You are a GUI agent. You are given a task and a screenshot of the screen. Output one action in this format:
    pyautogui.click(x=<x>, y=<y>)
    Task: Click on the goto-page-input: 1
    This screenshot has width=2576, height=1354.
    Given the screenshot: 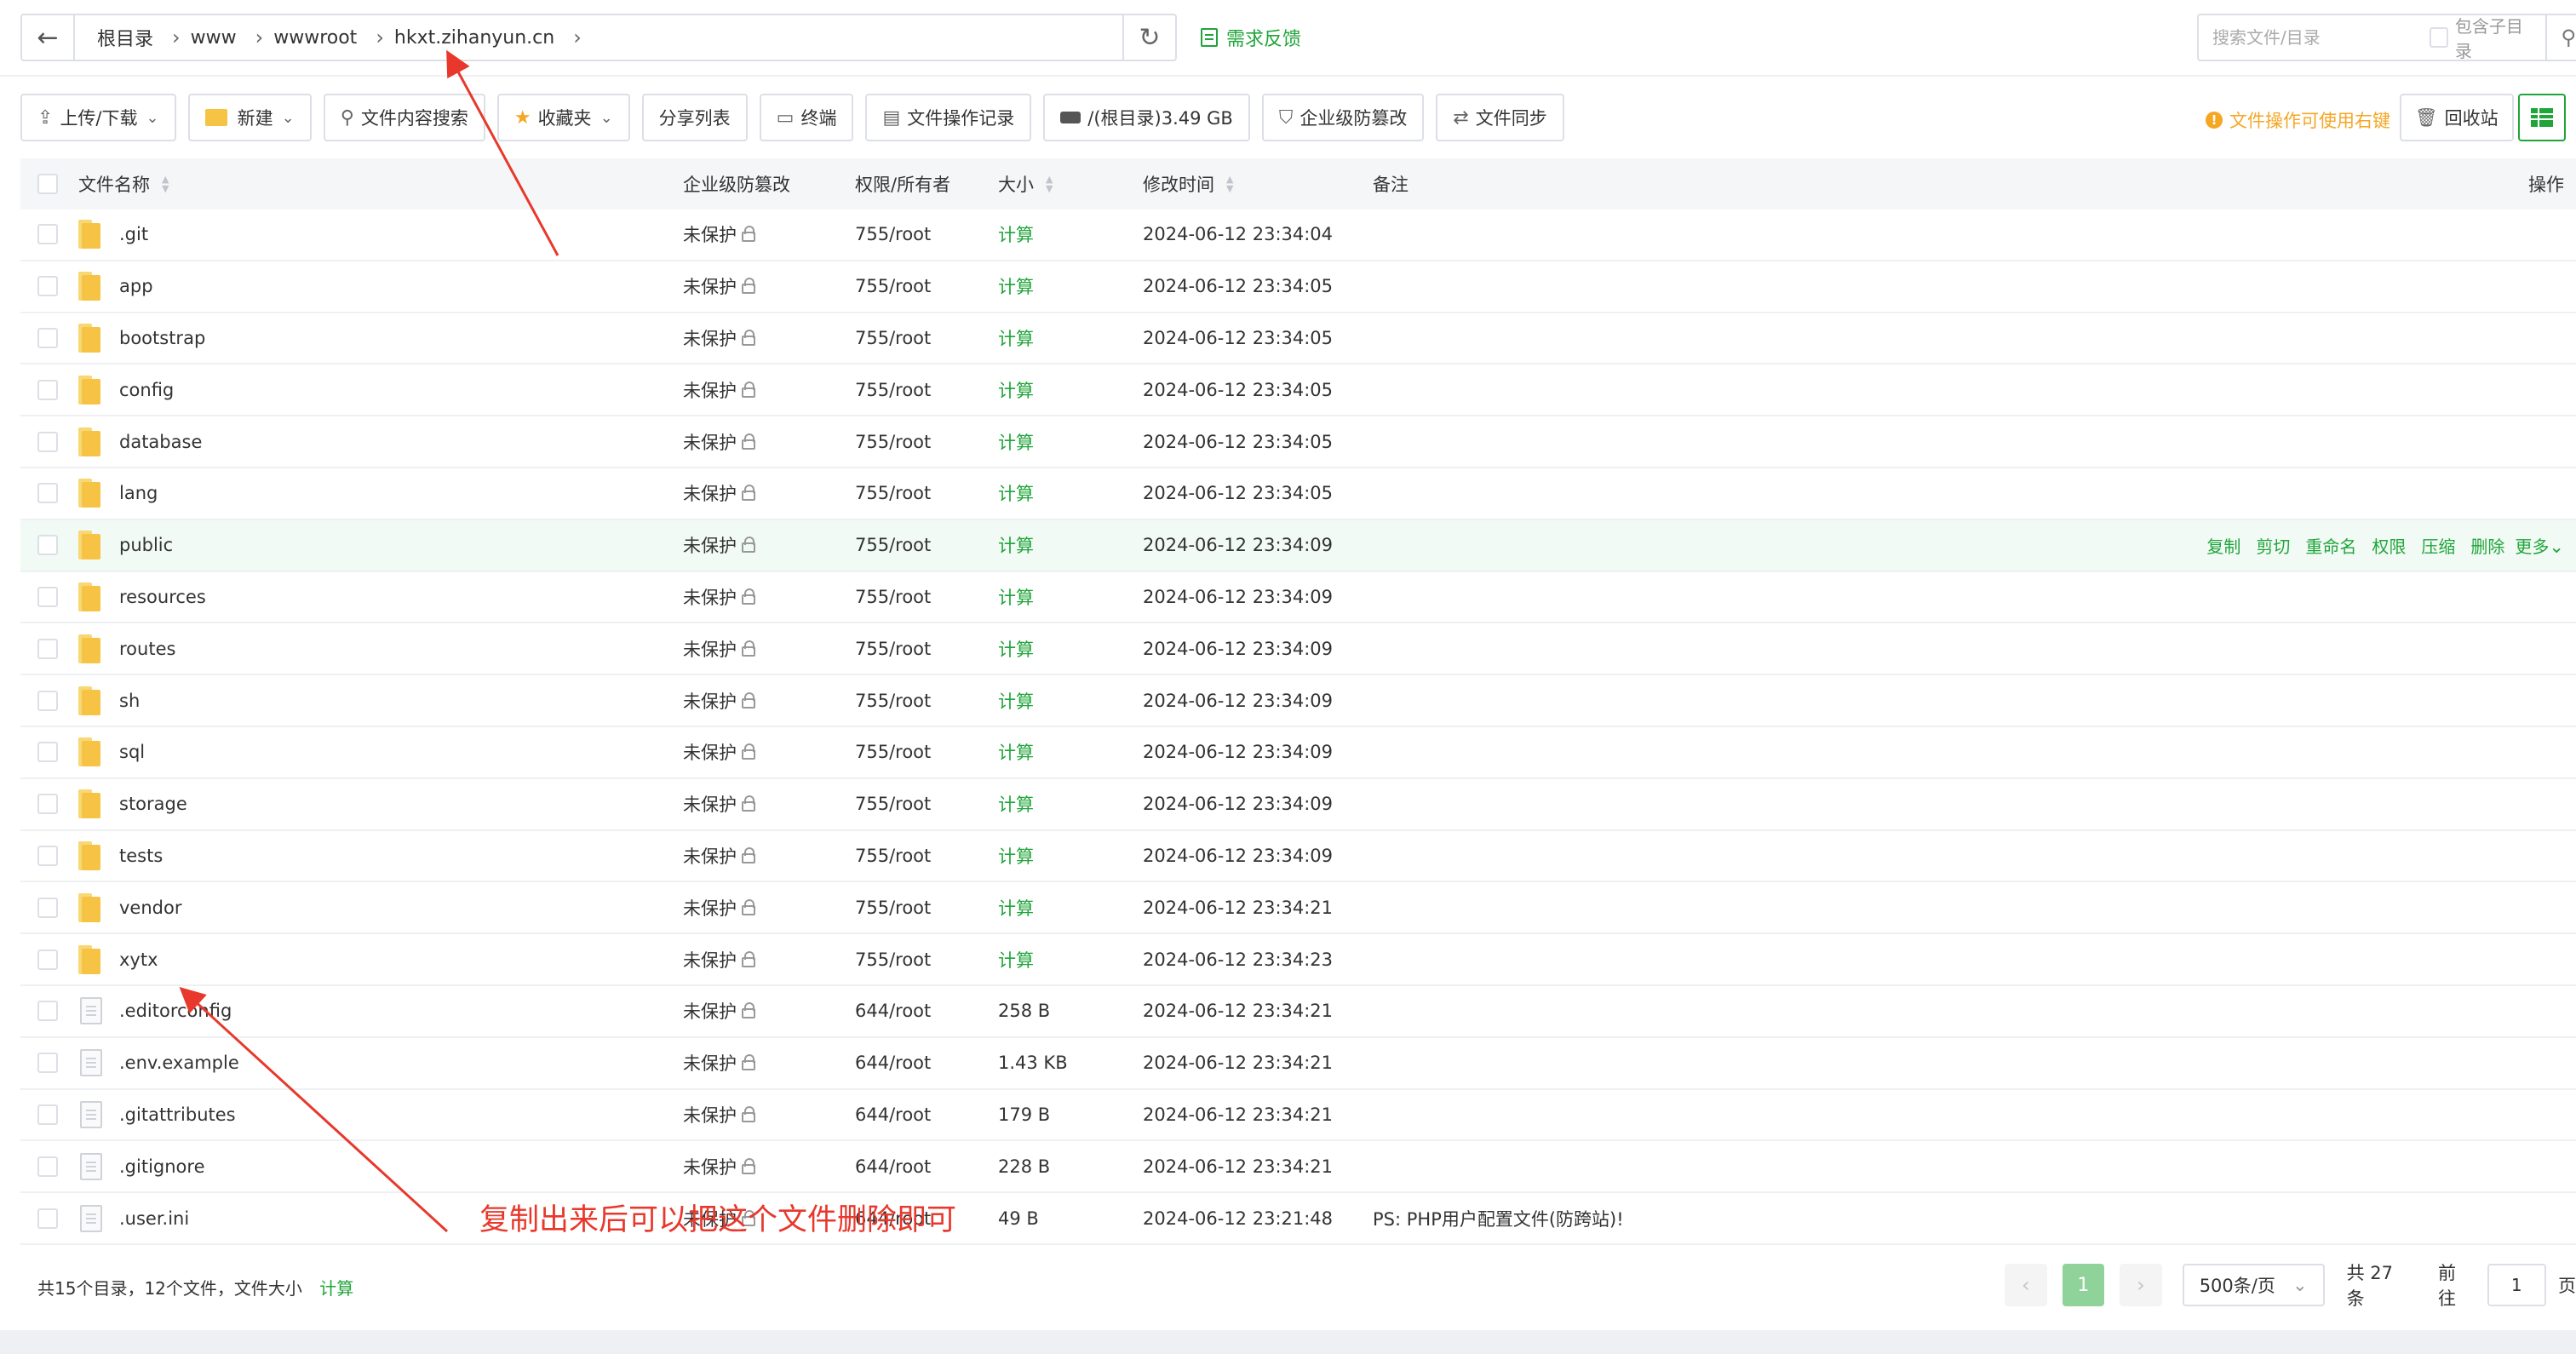 What is the action you would take?
    pyautogui.click(x=2516, y=1285)
    